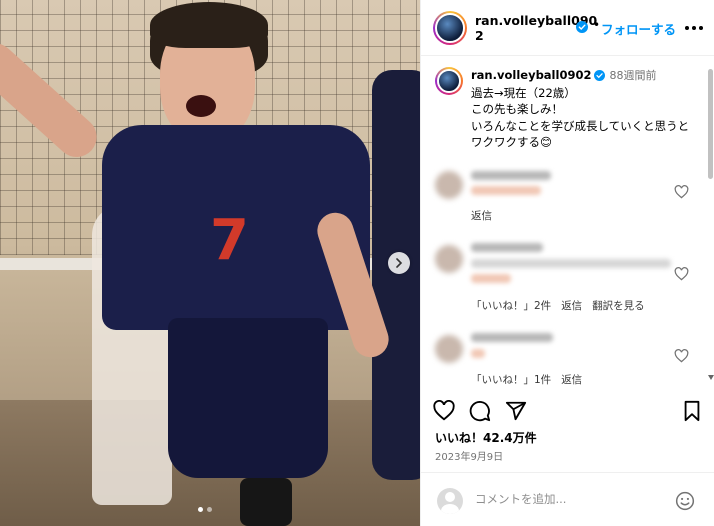  What do you see at coordinates (567, 28) in the screenshot?
I see `post-header: ran.volleyball0902 • フォローする` at bounding box center [567, 28].